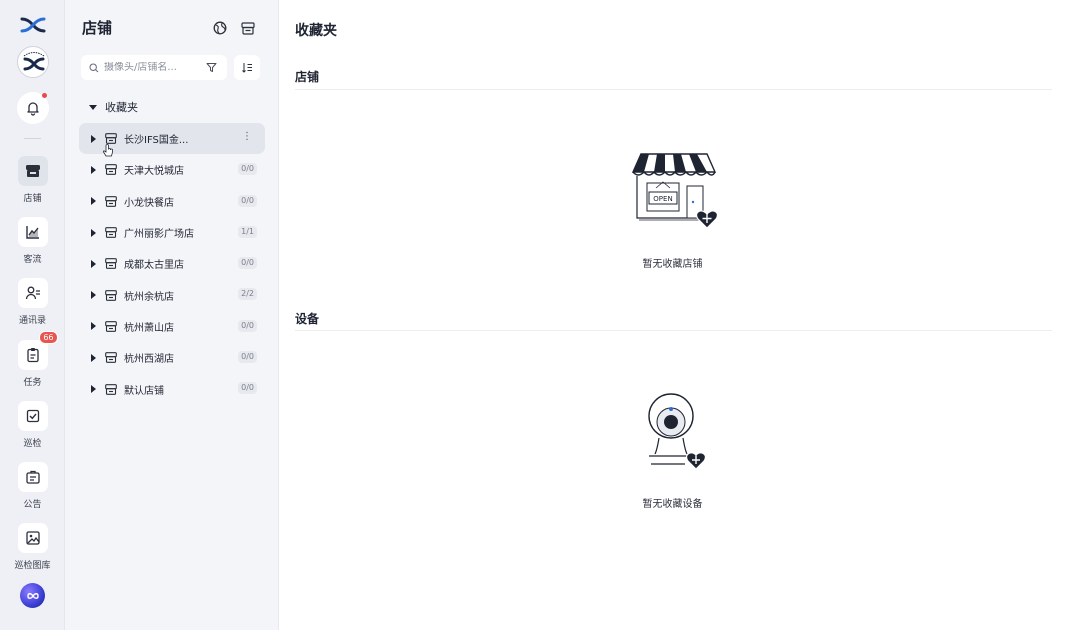 This screenshot has height=630, width=1080. Describe the element at coordinates (33, 25) in the screenshot. I see `app-logo-icon` at that location.